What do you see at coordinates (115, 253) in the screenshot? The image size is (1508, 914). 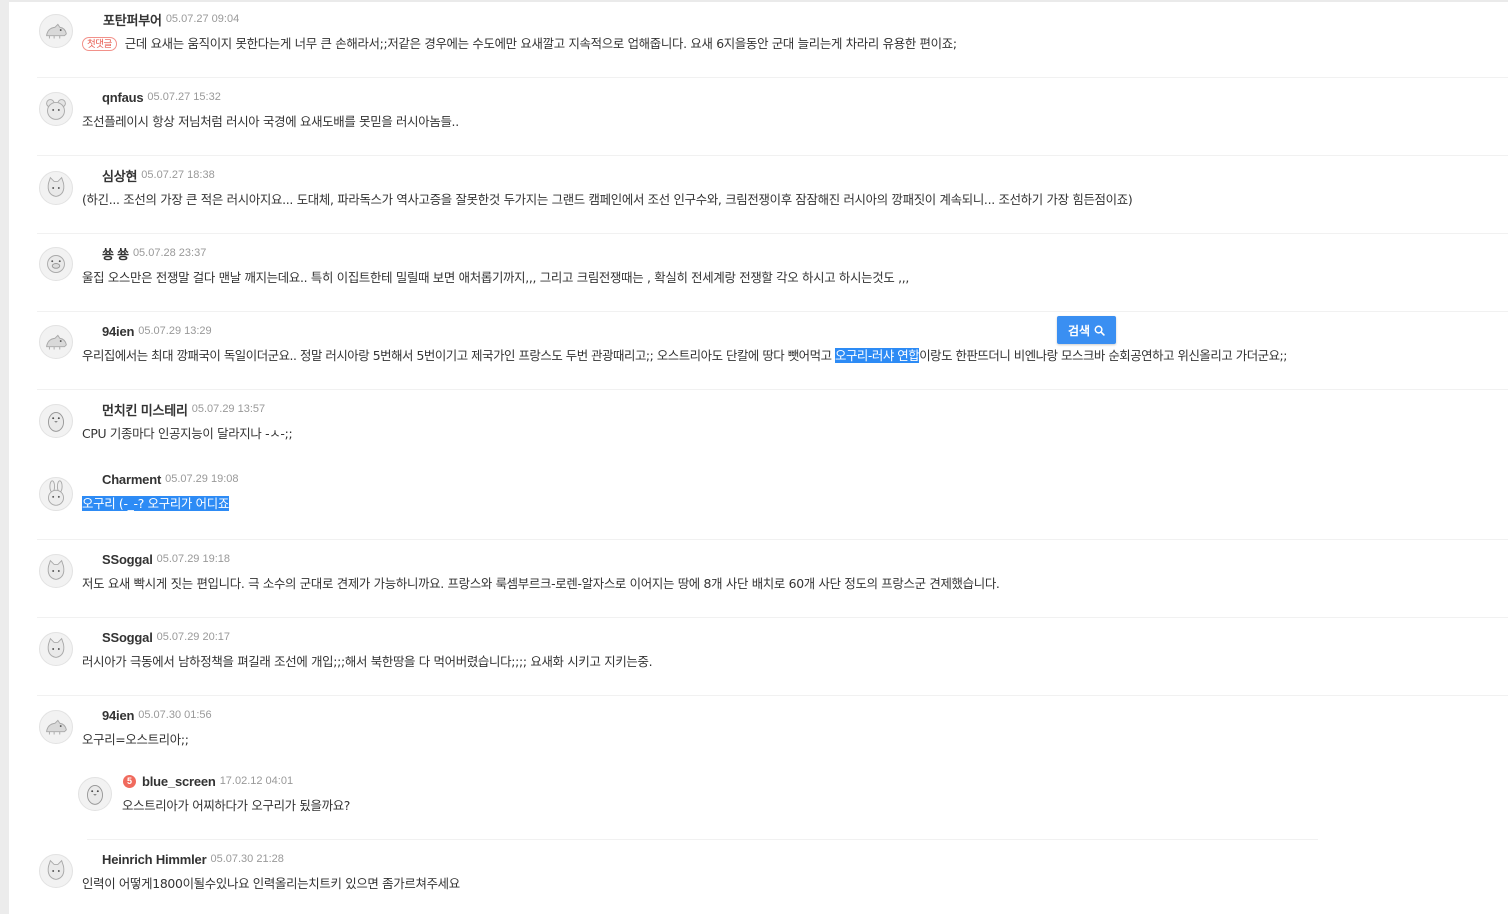 I see `comment-author: 쑝 쑝` at bounding box center [115, 253].